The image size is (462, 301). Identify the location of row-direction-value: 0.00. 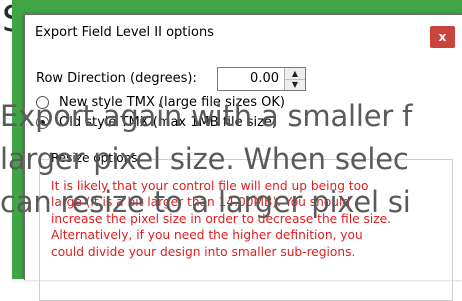
(264, 78).